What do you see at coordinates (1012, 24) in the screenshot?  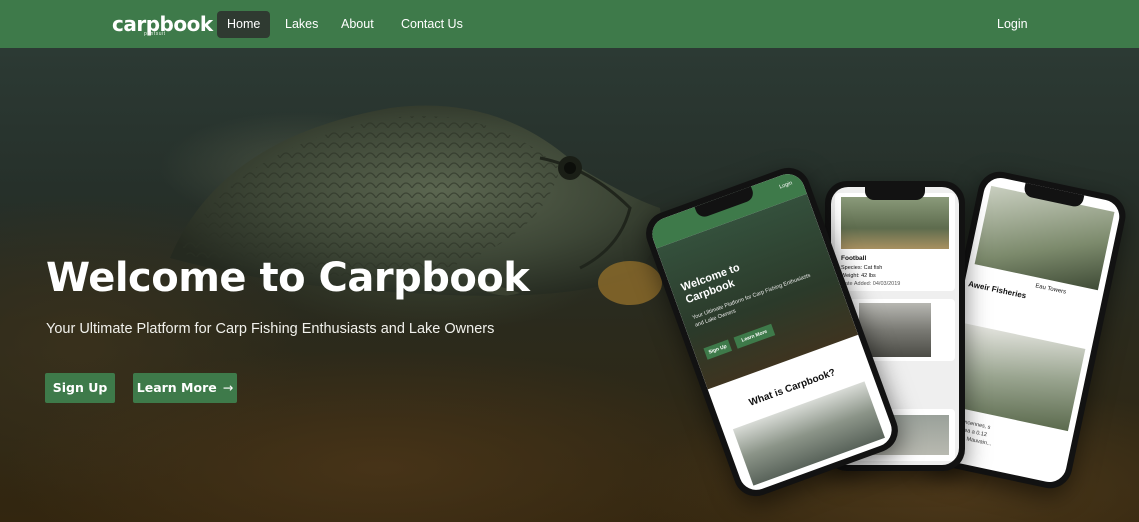 I see `nav-login: Login` at bounding box center [1012, 24].